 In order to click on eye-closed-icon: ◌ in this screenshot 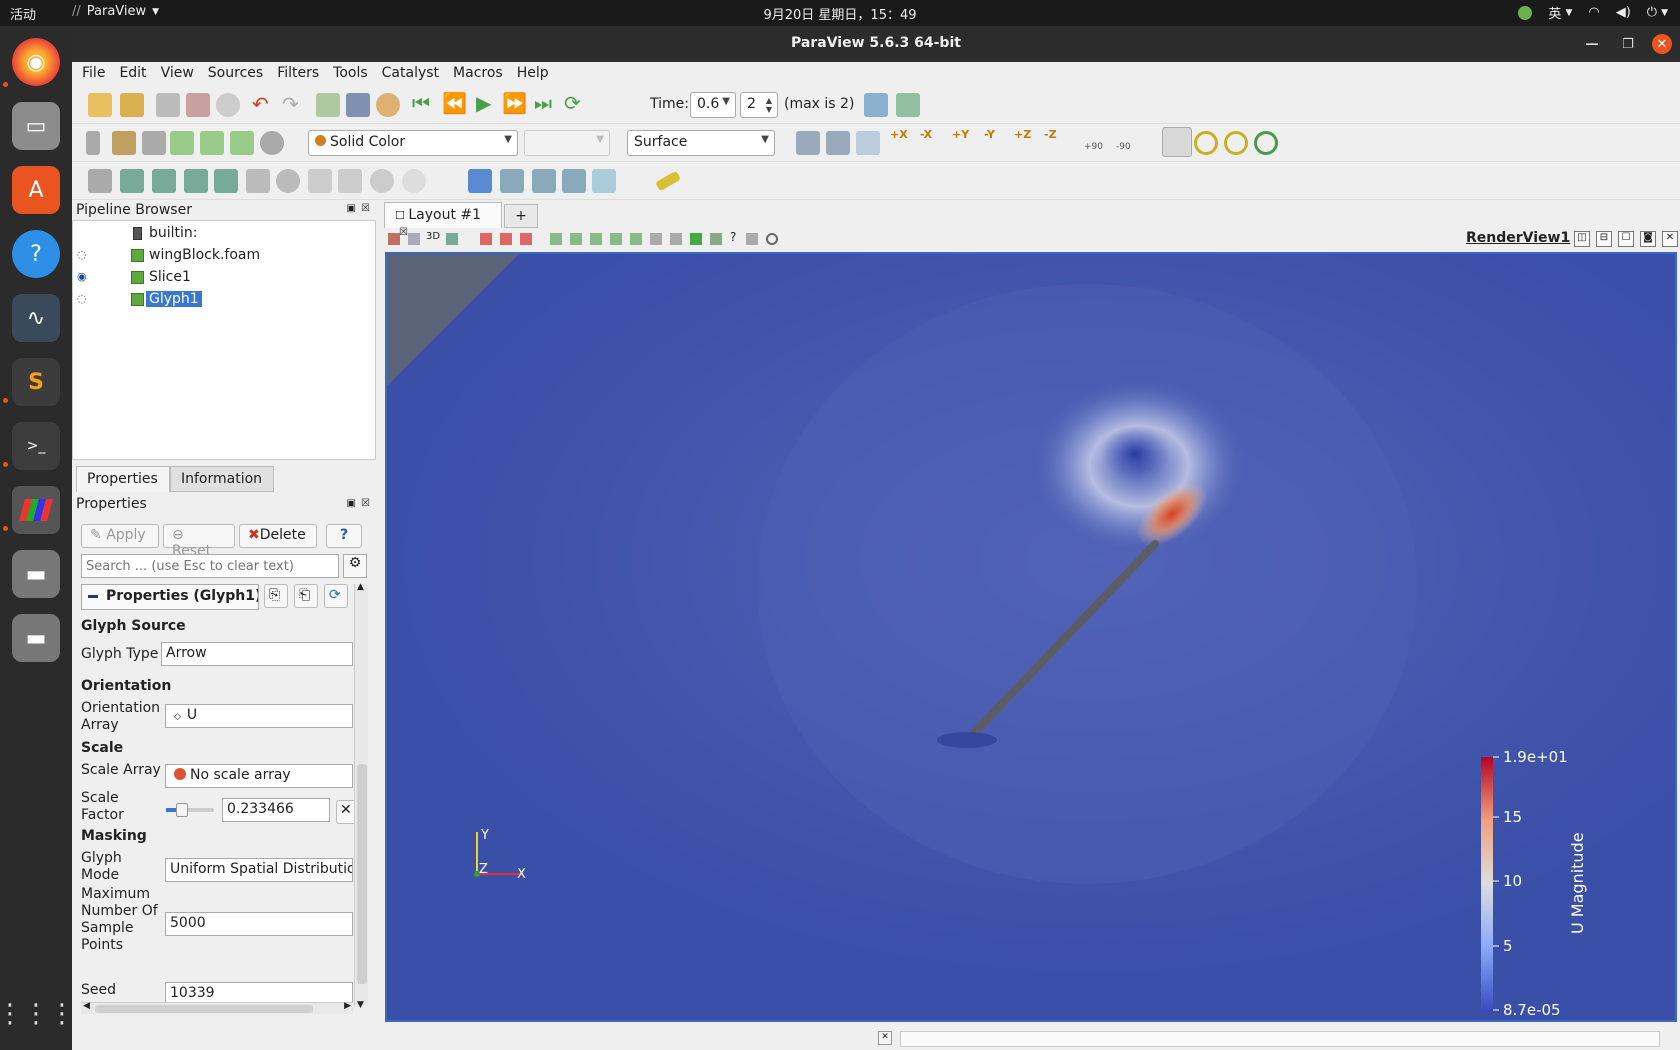, I will do `click(82, 254)`.